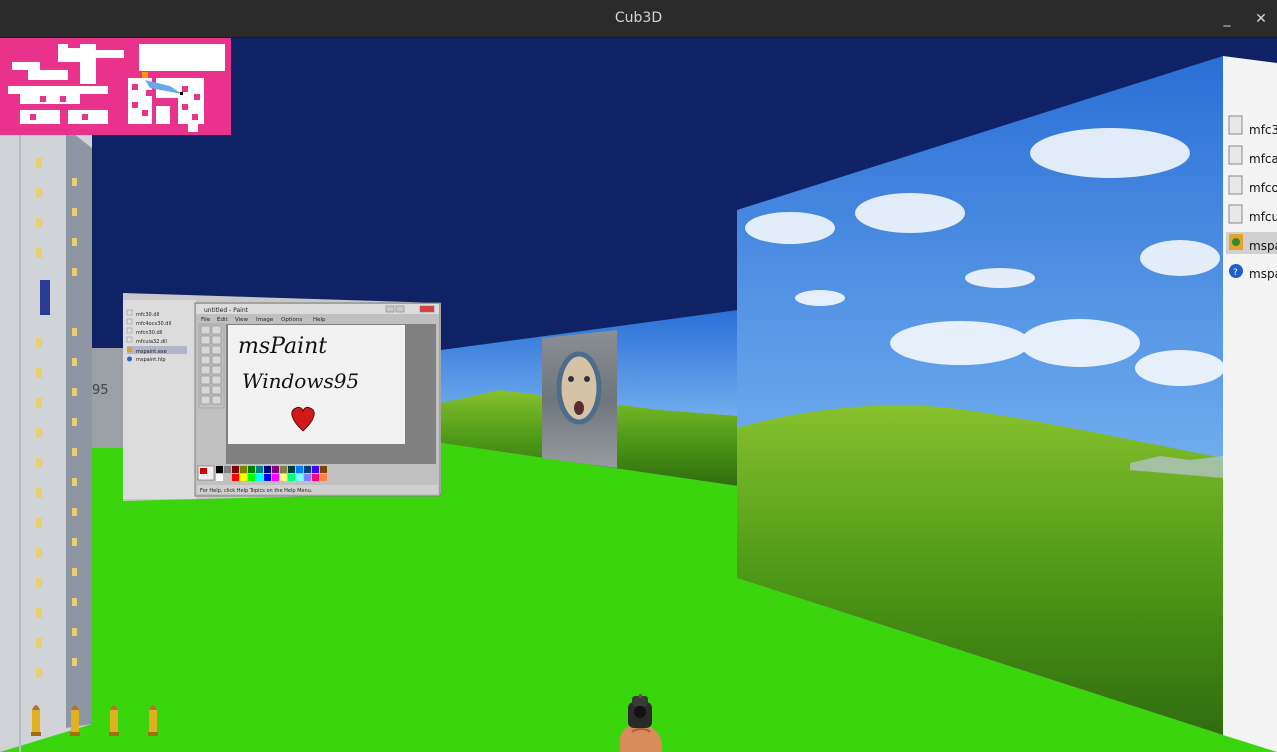 The image size is (1277, 752). Describe the element at coordinates (641, 723) in the screenshot. I see `pistol-weapon` at that location.